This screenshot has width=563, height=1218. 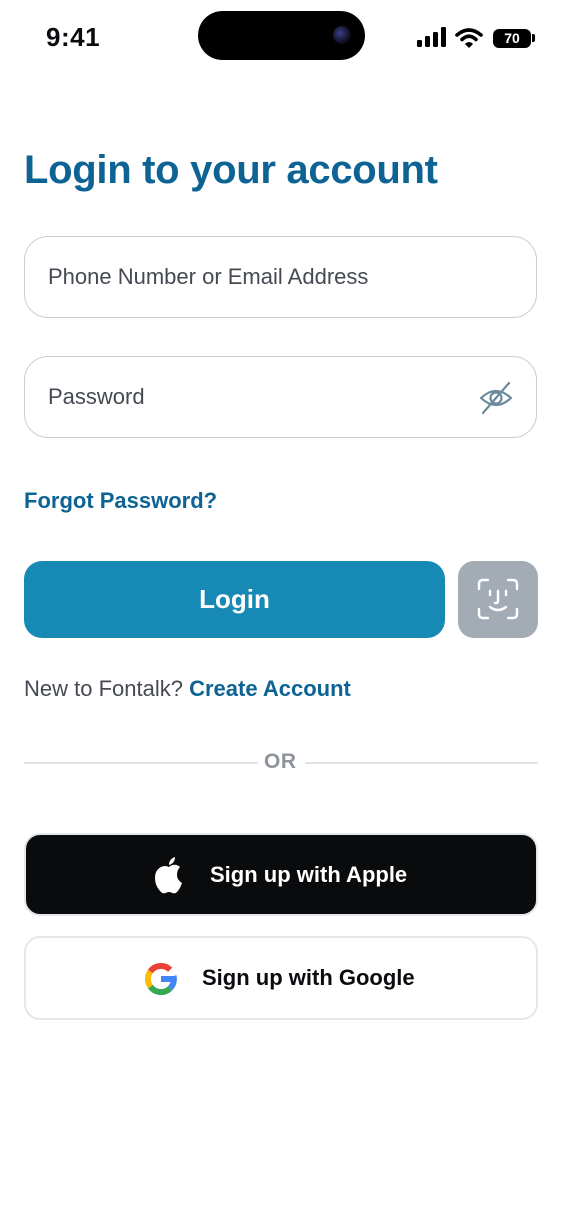 What do you see at coordinates (281, 35) in the screenshot?
I see `dynamic-island` at bounding box center [281, 35].